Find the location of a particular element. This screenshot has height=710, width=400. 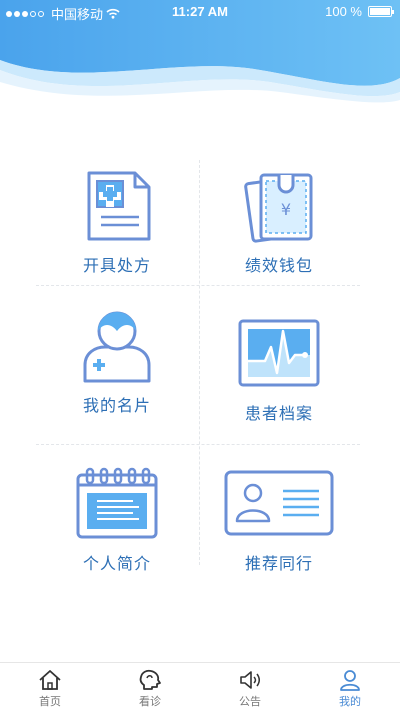

grid-item-profile-intro: 个人简介 is located at coordinates (117, 529).